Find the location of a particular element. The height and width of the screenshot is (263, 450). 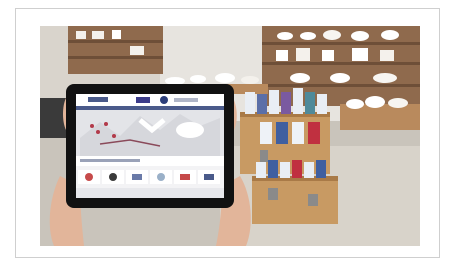

back-shelf-left is located at coordinates (115, 50).